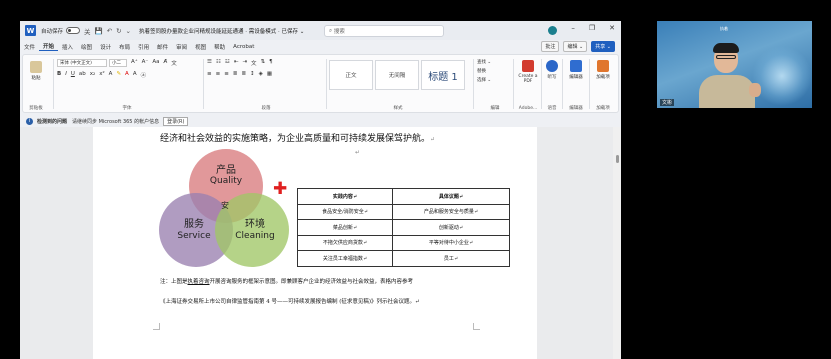 Image resolution: width=831 pixels, height=359 pixels. I want to click on participant-video: 执着 文彬, so click(734, 64).